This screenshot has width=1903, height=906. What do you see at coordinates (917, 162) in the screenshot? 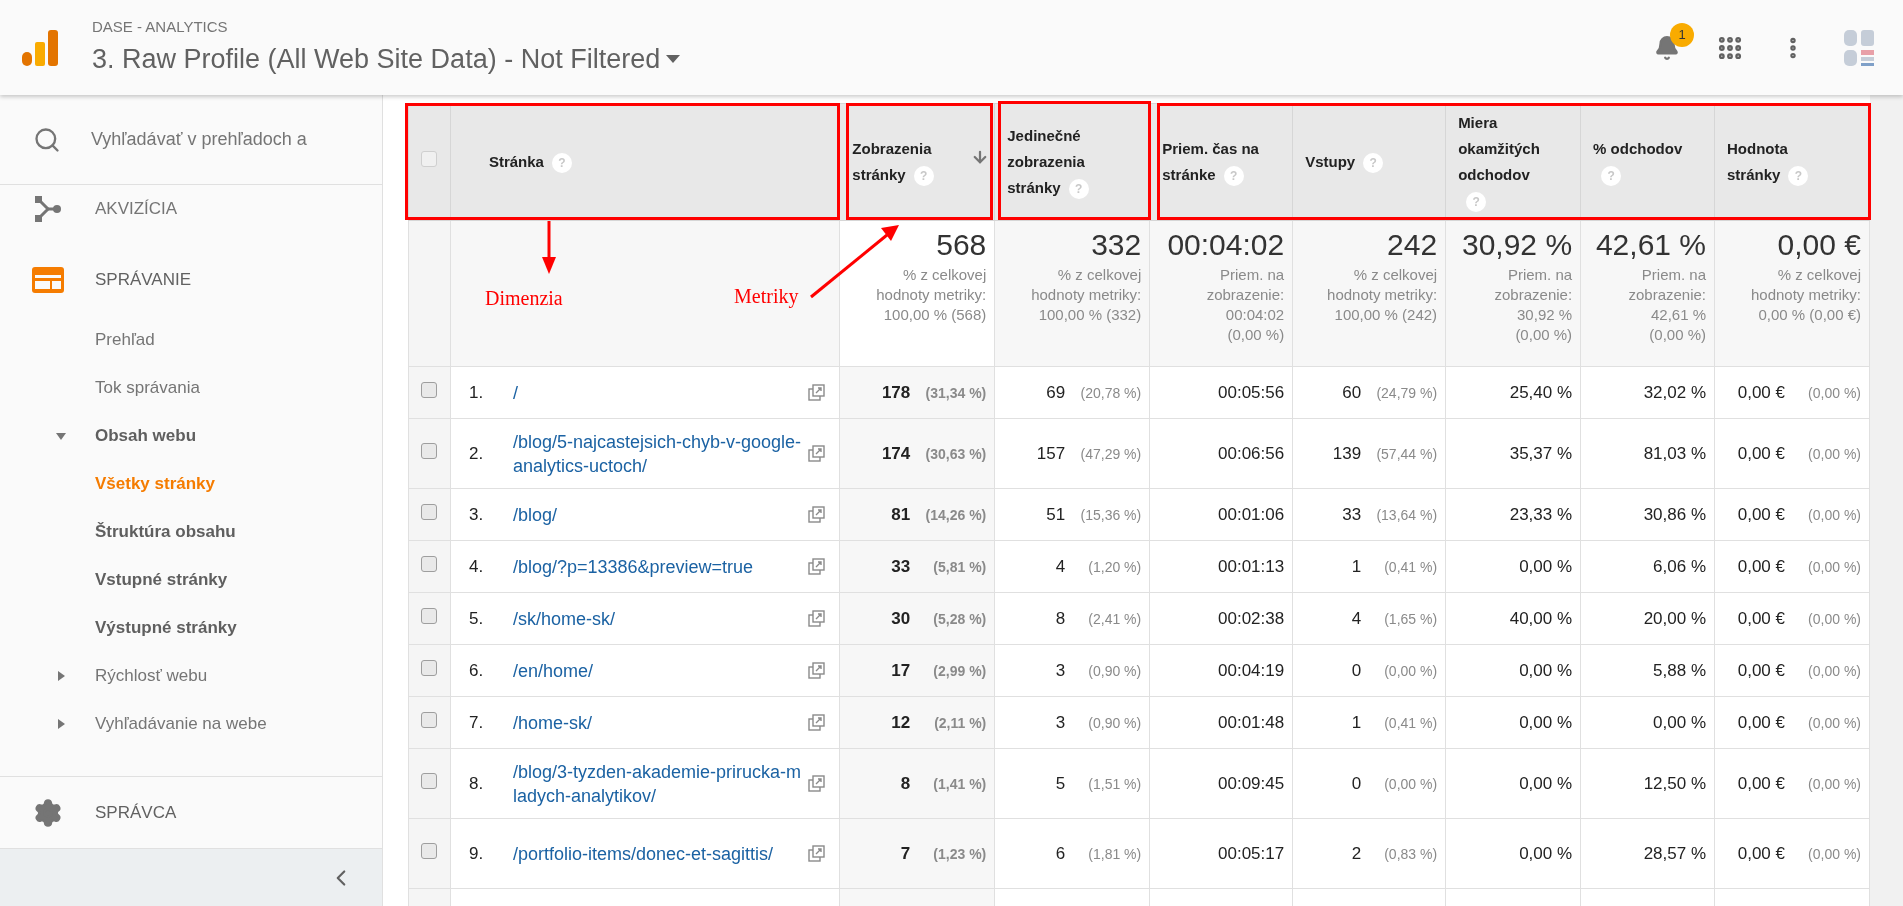
I see `column-header: Zobrazenia stránky ?` at bounding box center [917, 162].